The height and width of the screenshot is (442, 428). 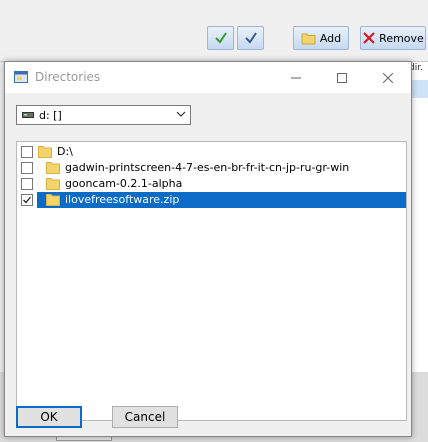 I want to click on minimize-button, so click(x=296, y=77).